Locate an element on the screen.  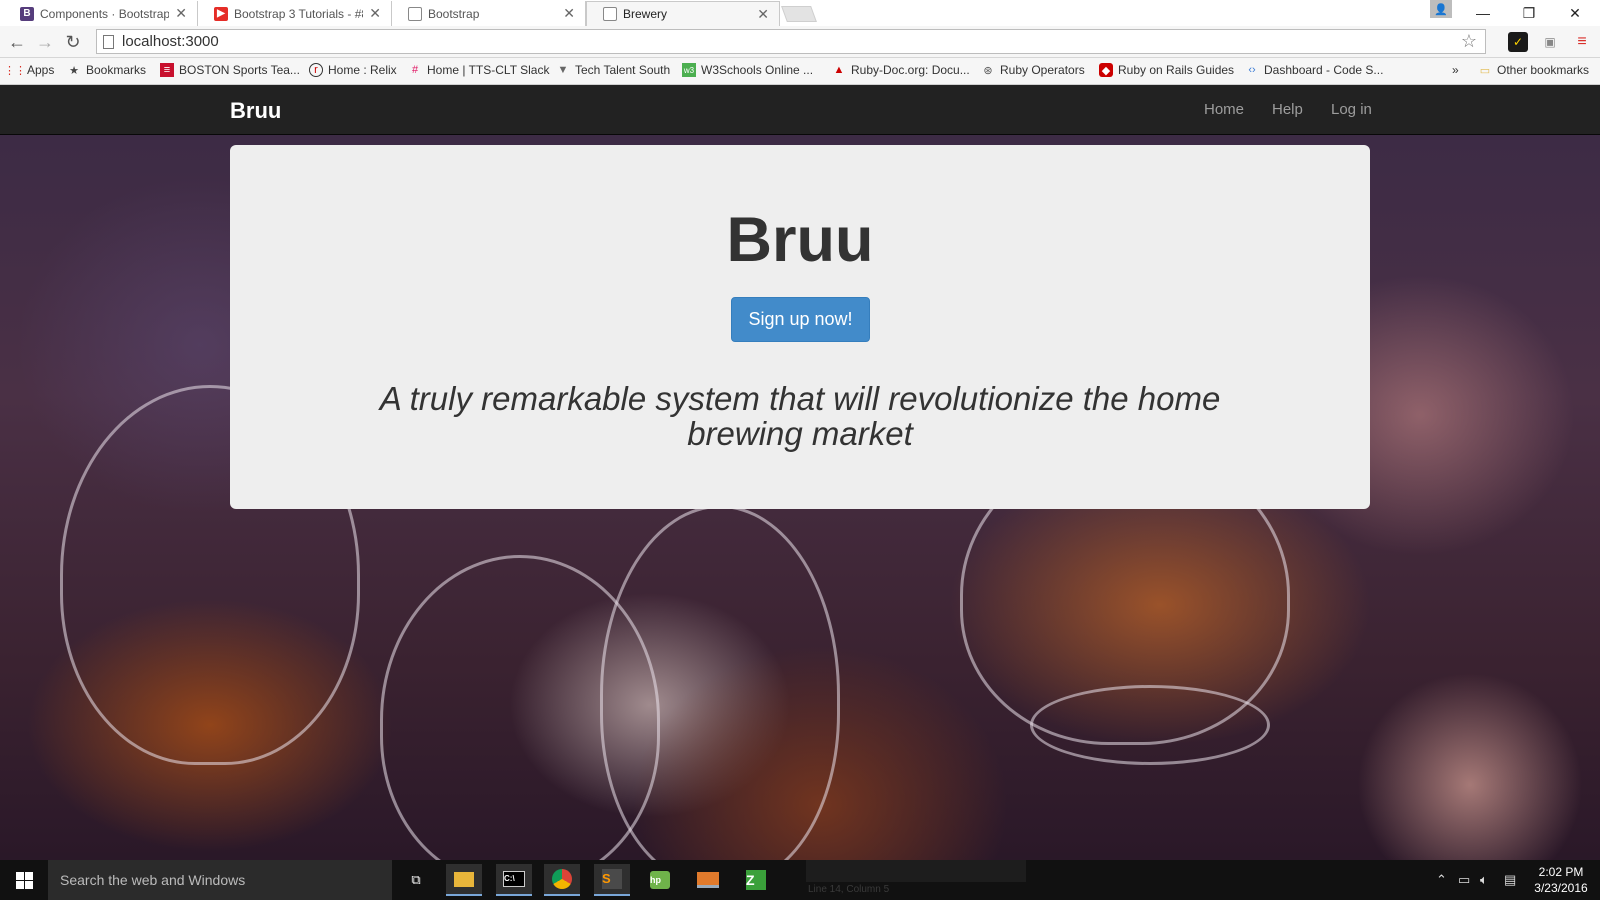
bookmark-label: Tech Talent South is located at coordinates (623, 70).